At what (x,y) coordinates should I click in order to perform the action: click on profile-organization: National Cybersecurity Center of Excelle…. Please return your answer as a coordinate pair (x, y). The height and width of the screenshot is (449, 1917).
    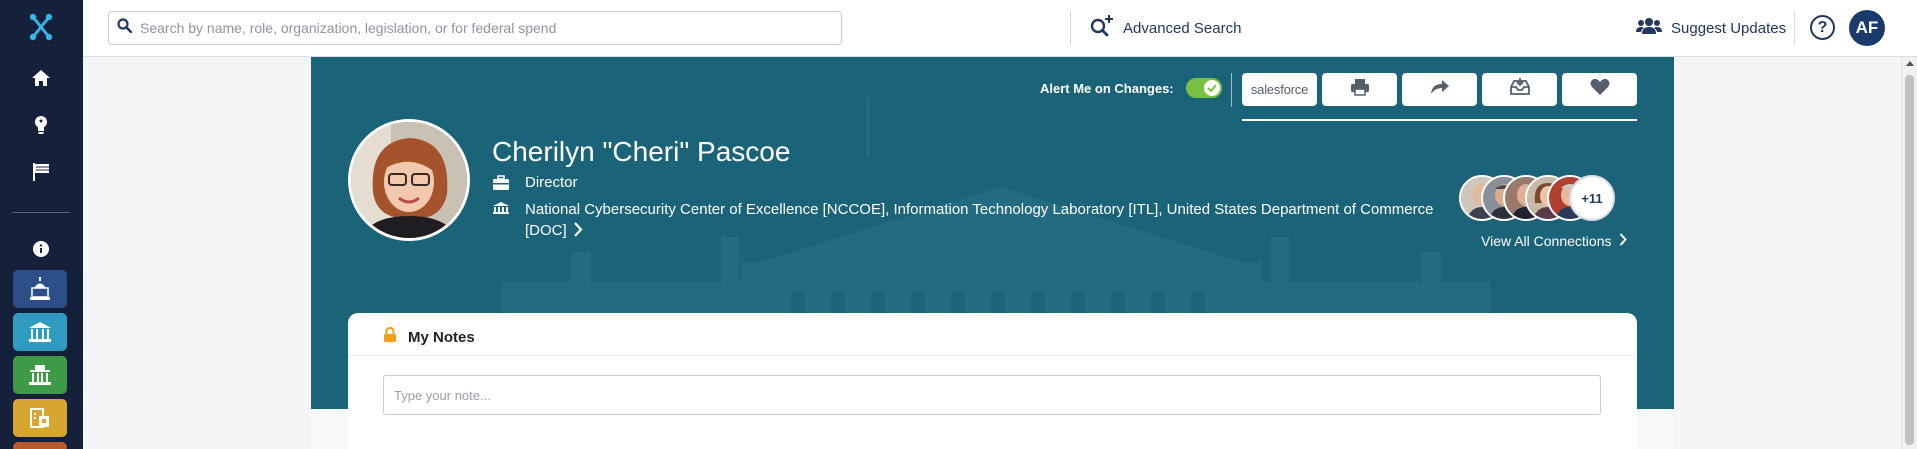
    Looking at the image, I should click on (979, 220).